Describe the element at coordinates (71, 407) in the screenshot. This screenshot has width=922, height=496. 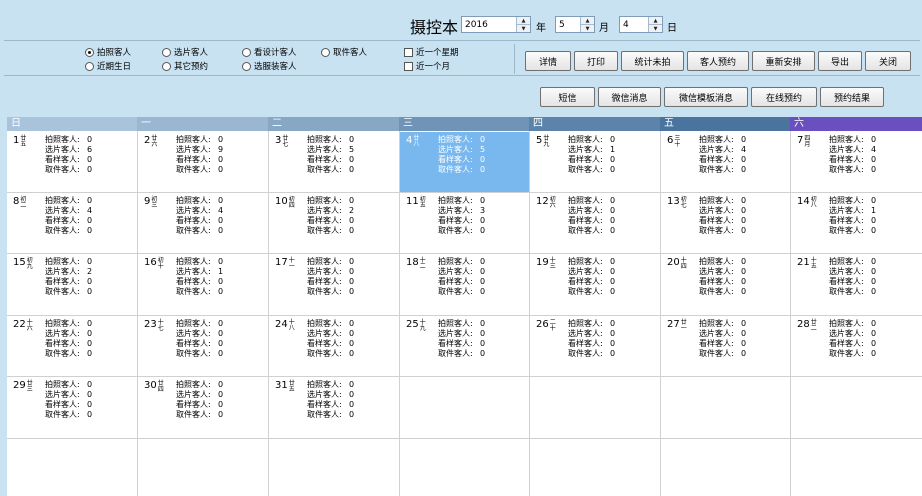
I see `calendar-day-cell: 29 廿三 拍照客人: 0 选片客人: 0 看样客人: 0 取件客人: 0` at that location.